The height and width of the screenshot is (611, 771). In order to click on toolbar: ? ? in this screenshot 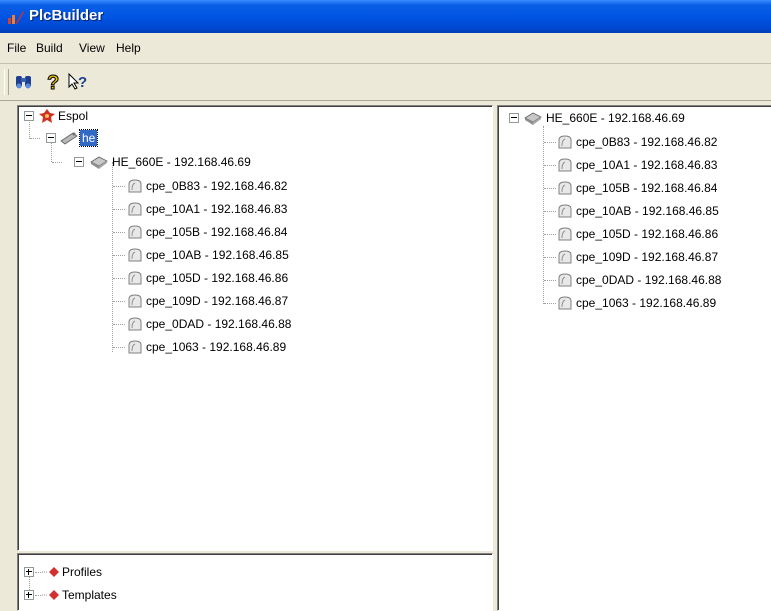, I will do `click(385, 82)`.